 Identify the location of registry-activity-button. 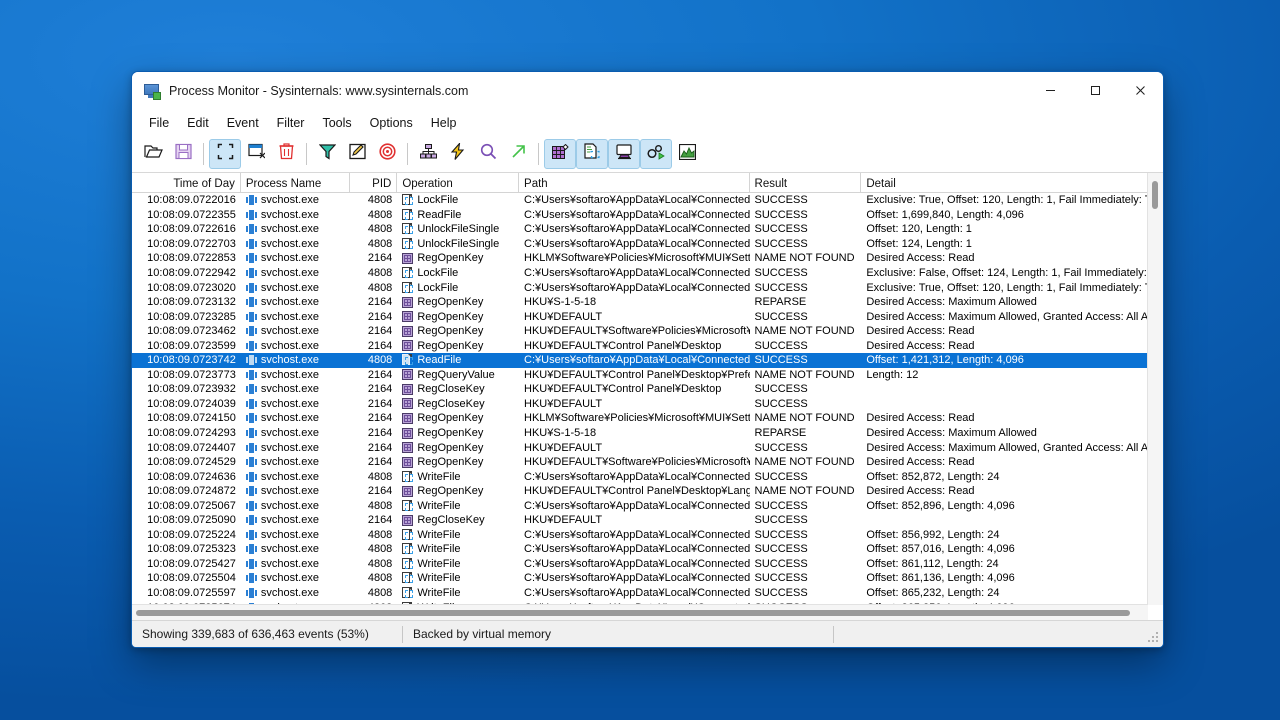
(560, 154).